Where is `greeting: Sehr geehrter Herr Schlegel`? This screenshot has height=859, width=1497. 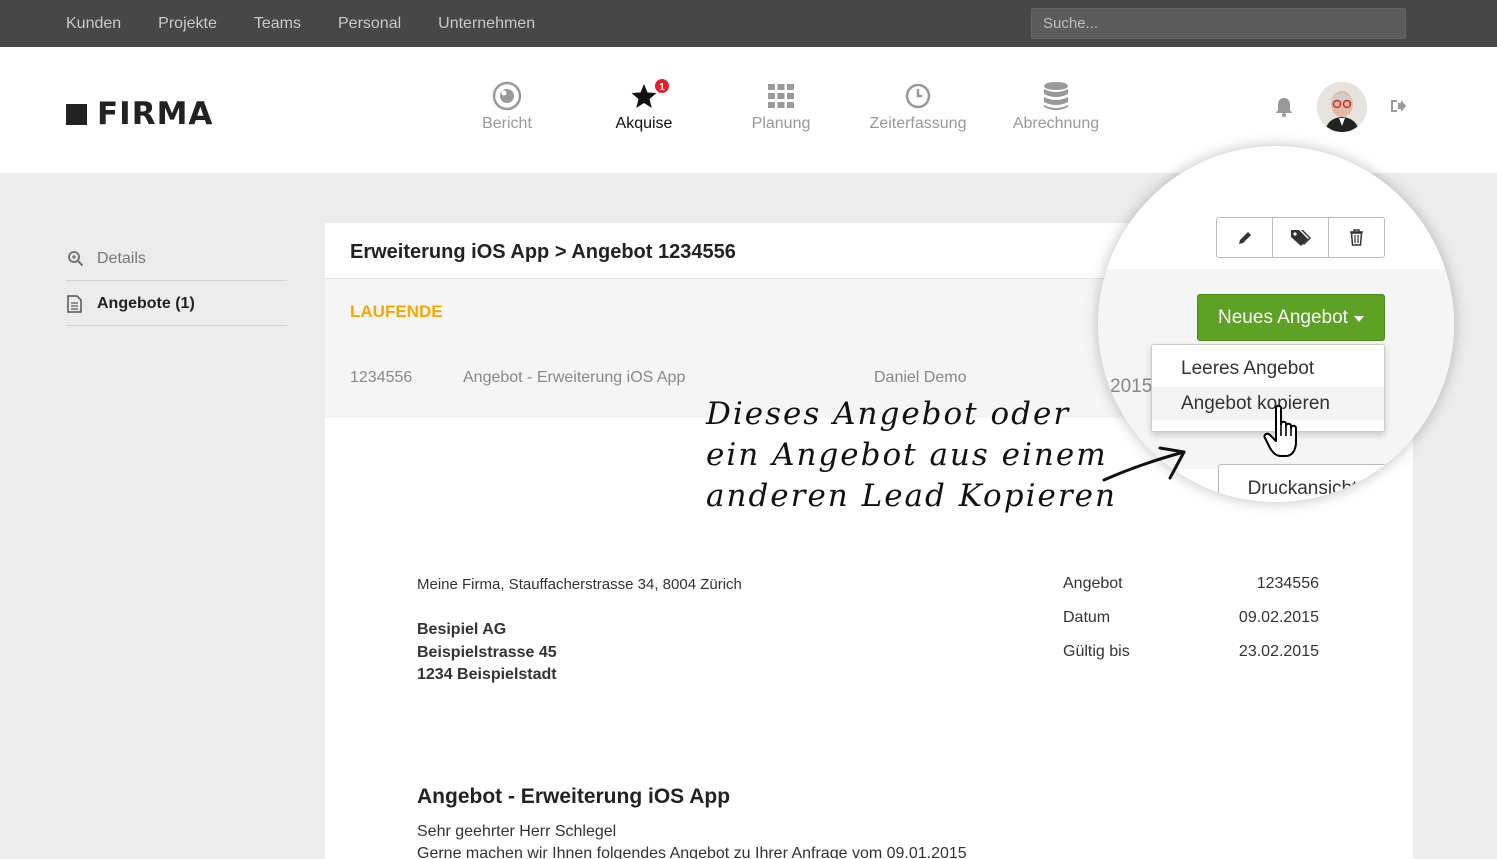
greeting: Sehr geehrter Herr Schlegel is located at coordinates (517, 831).